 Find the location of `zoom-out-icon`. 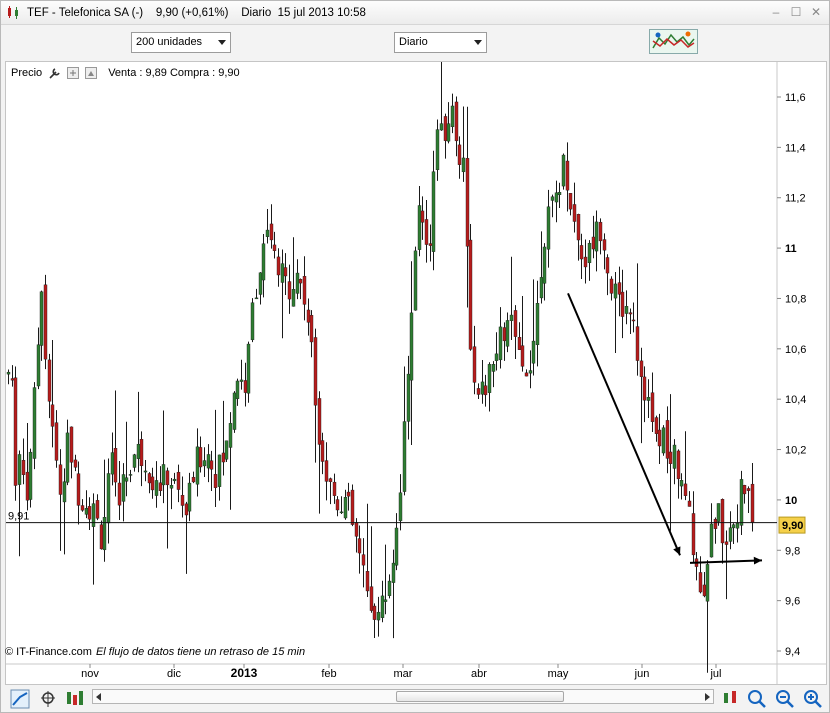

zoom-out-icon is located at coordinates (785, 699).